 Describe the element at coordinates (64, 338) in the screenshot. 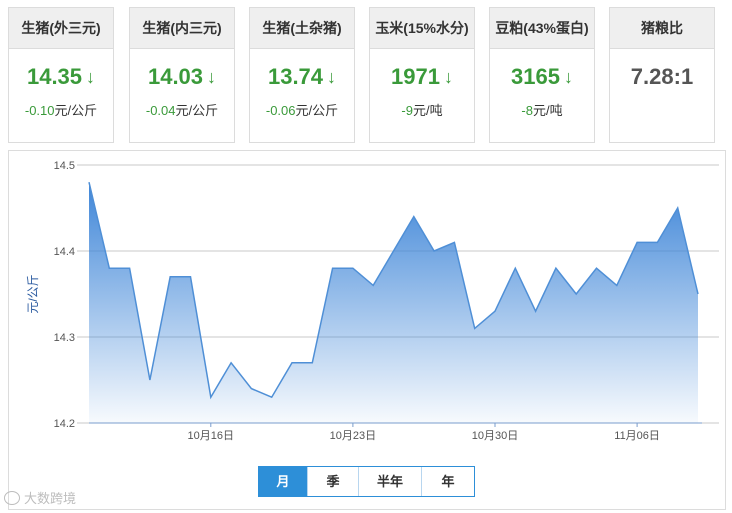

I see `y-tick-label: 14.3` at that location.